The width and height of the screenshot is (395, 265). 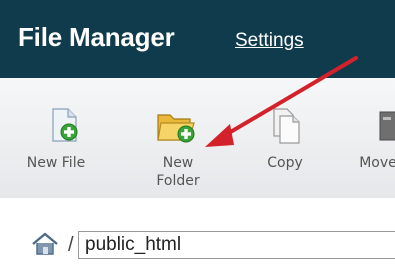 I want to click on move-label: Move, so click(x=377, y=163).